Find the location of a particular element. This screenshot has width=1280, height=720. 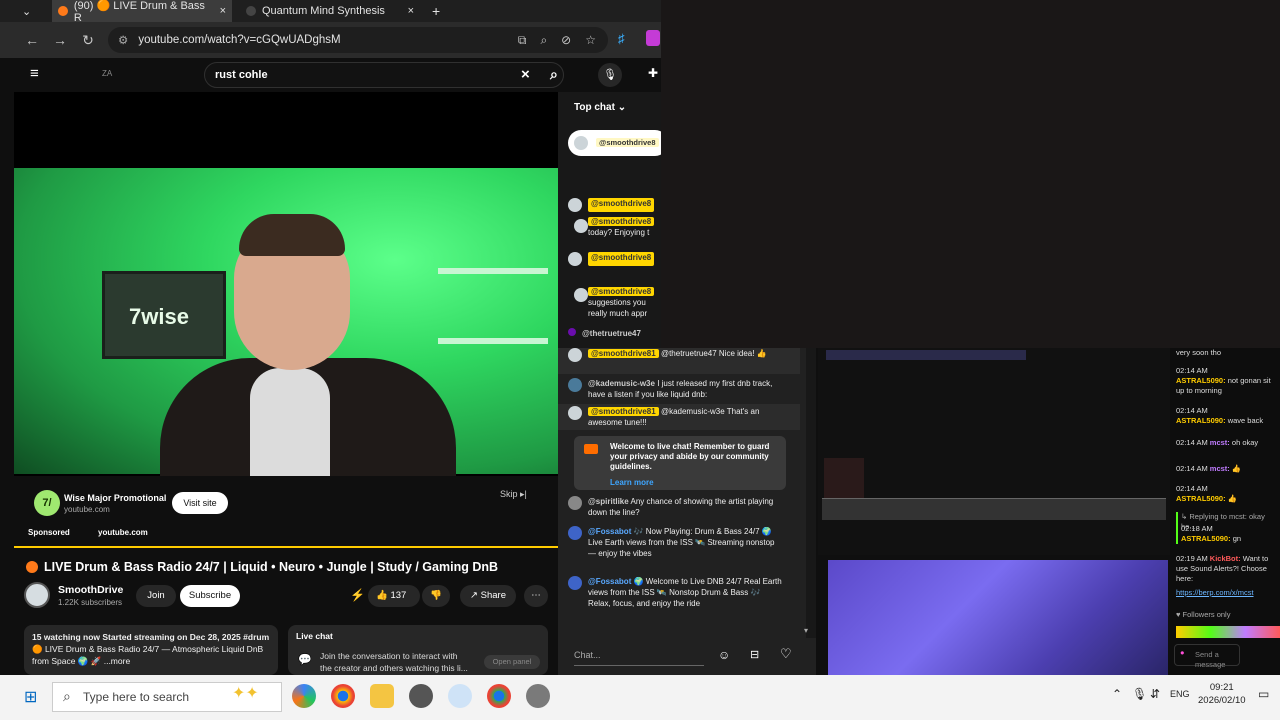

skip-label: Skip is located at coordinates (509, 494).